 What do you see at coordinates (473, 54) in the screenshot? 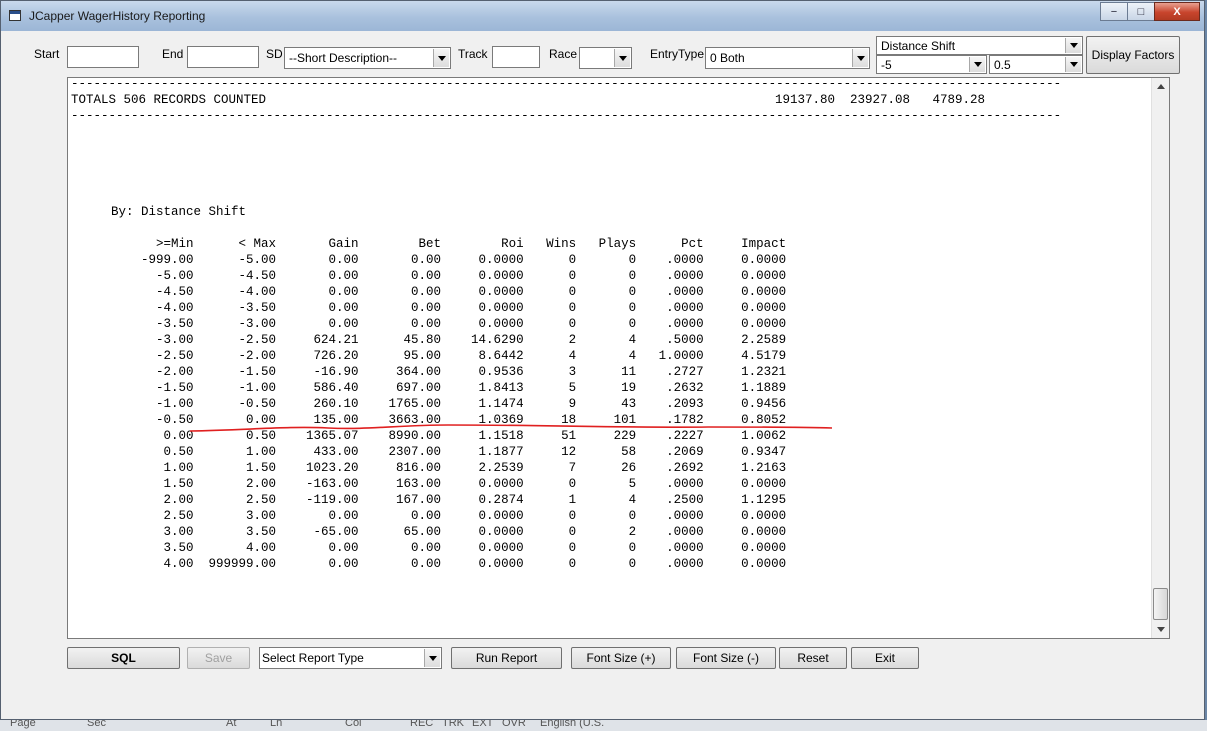
I see `track-label: Track` at bounding box center [473, 54].